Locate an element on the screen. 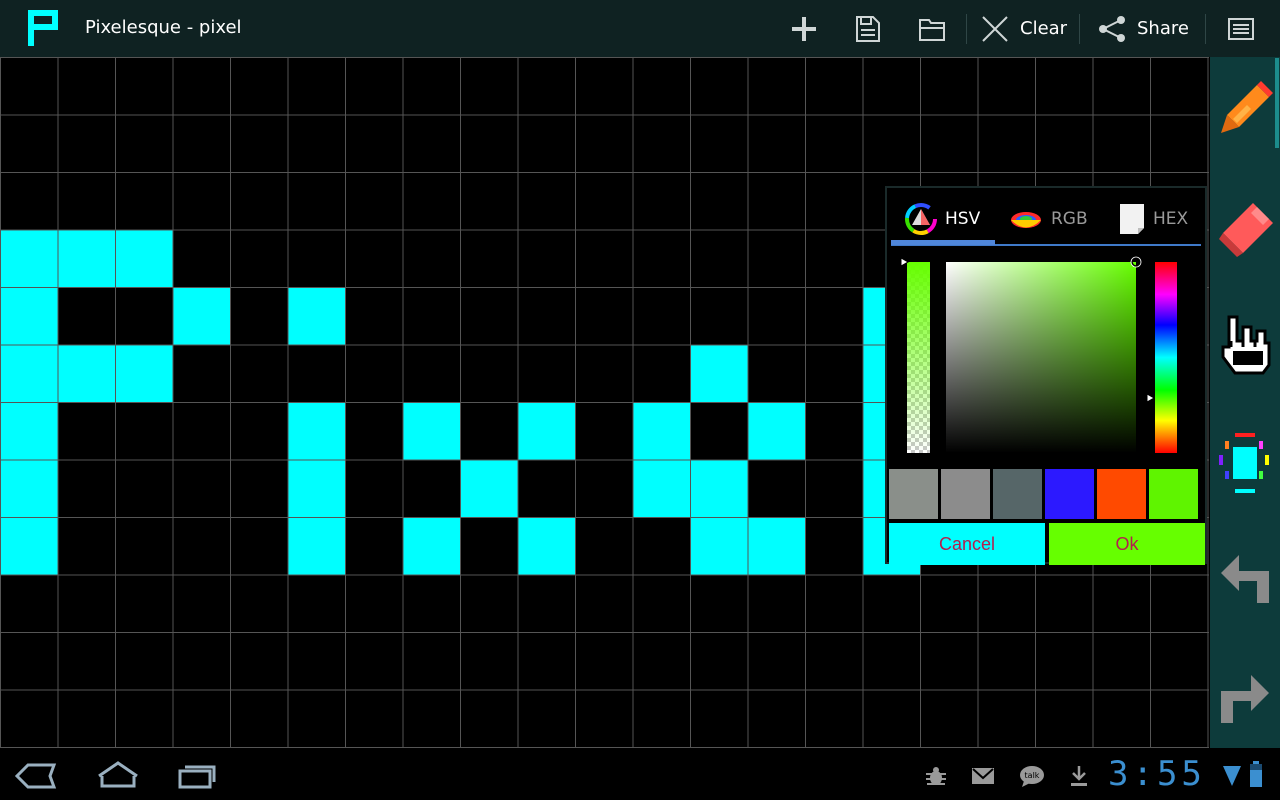 The height and width of the screenshot is (800, 1280). pencil-icon is located at coordinates (1247, 107).